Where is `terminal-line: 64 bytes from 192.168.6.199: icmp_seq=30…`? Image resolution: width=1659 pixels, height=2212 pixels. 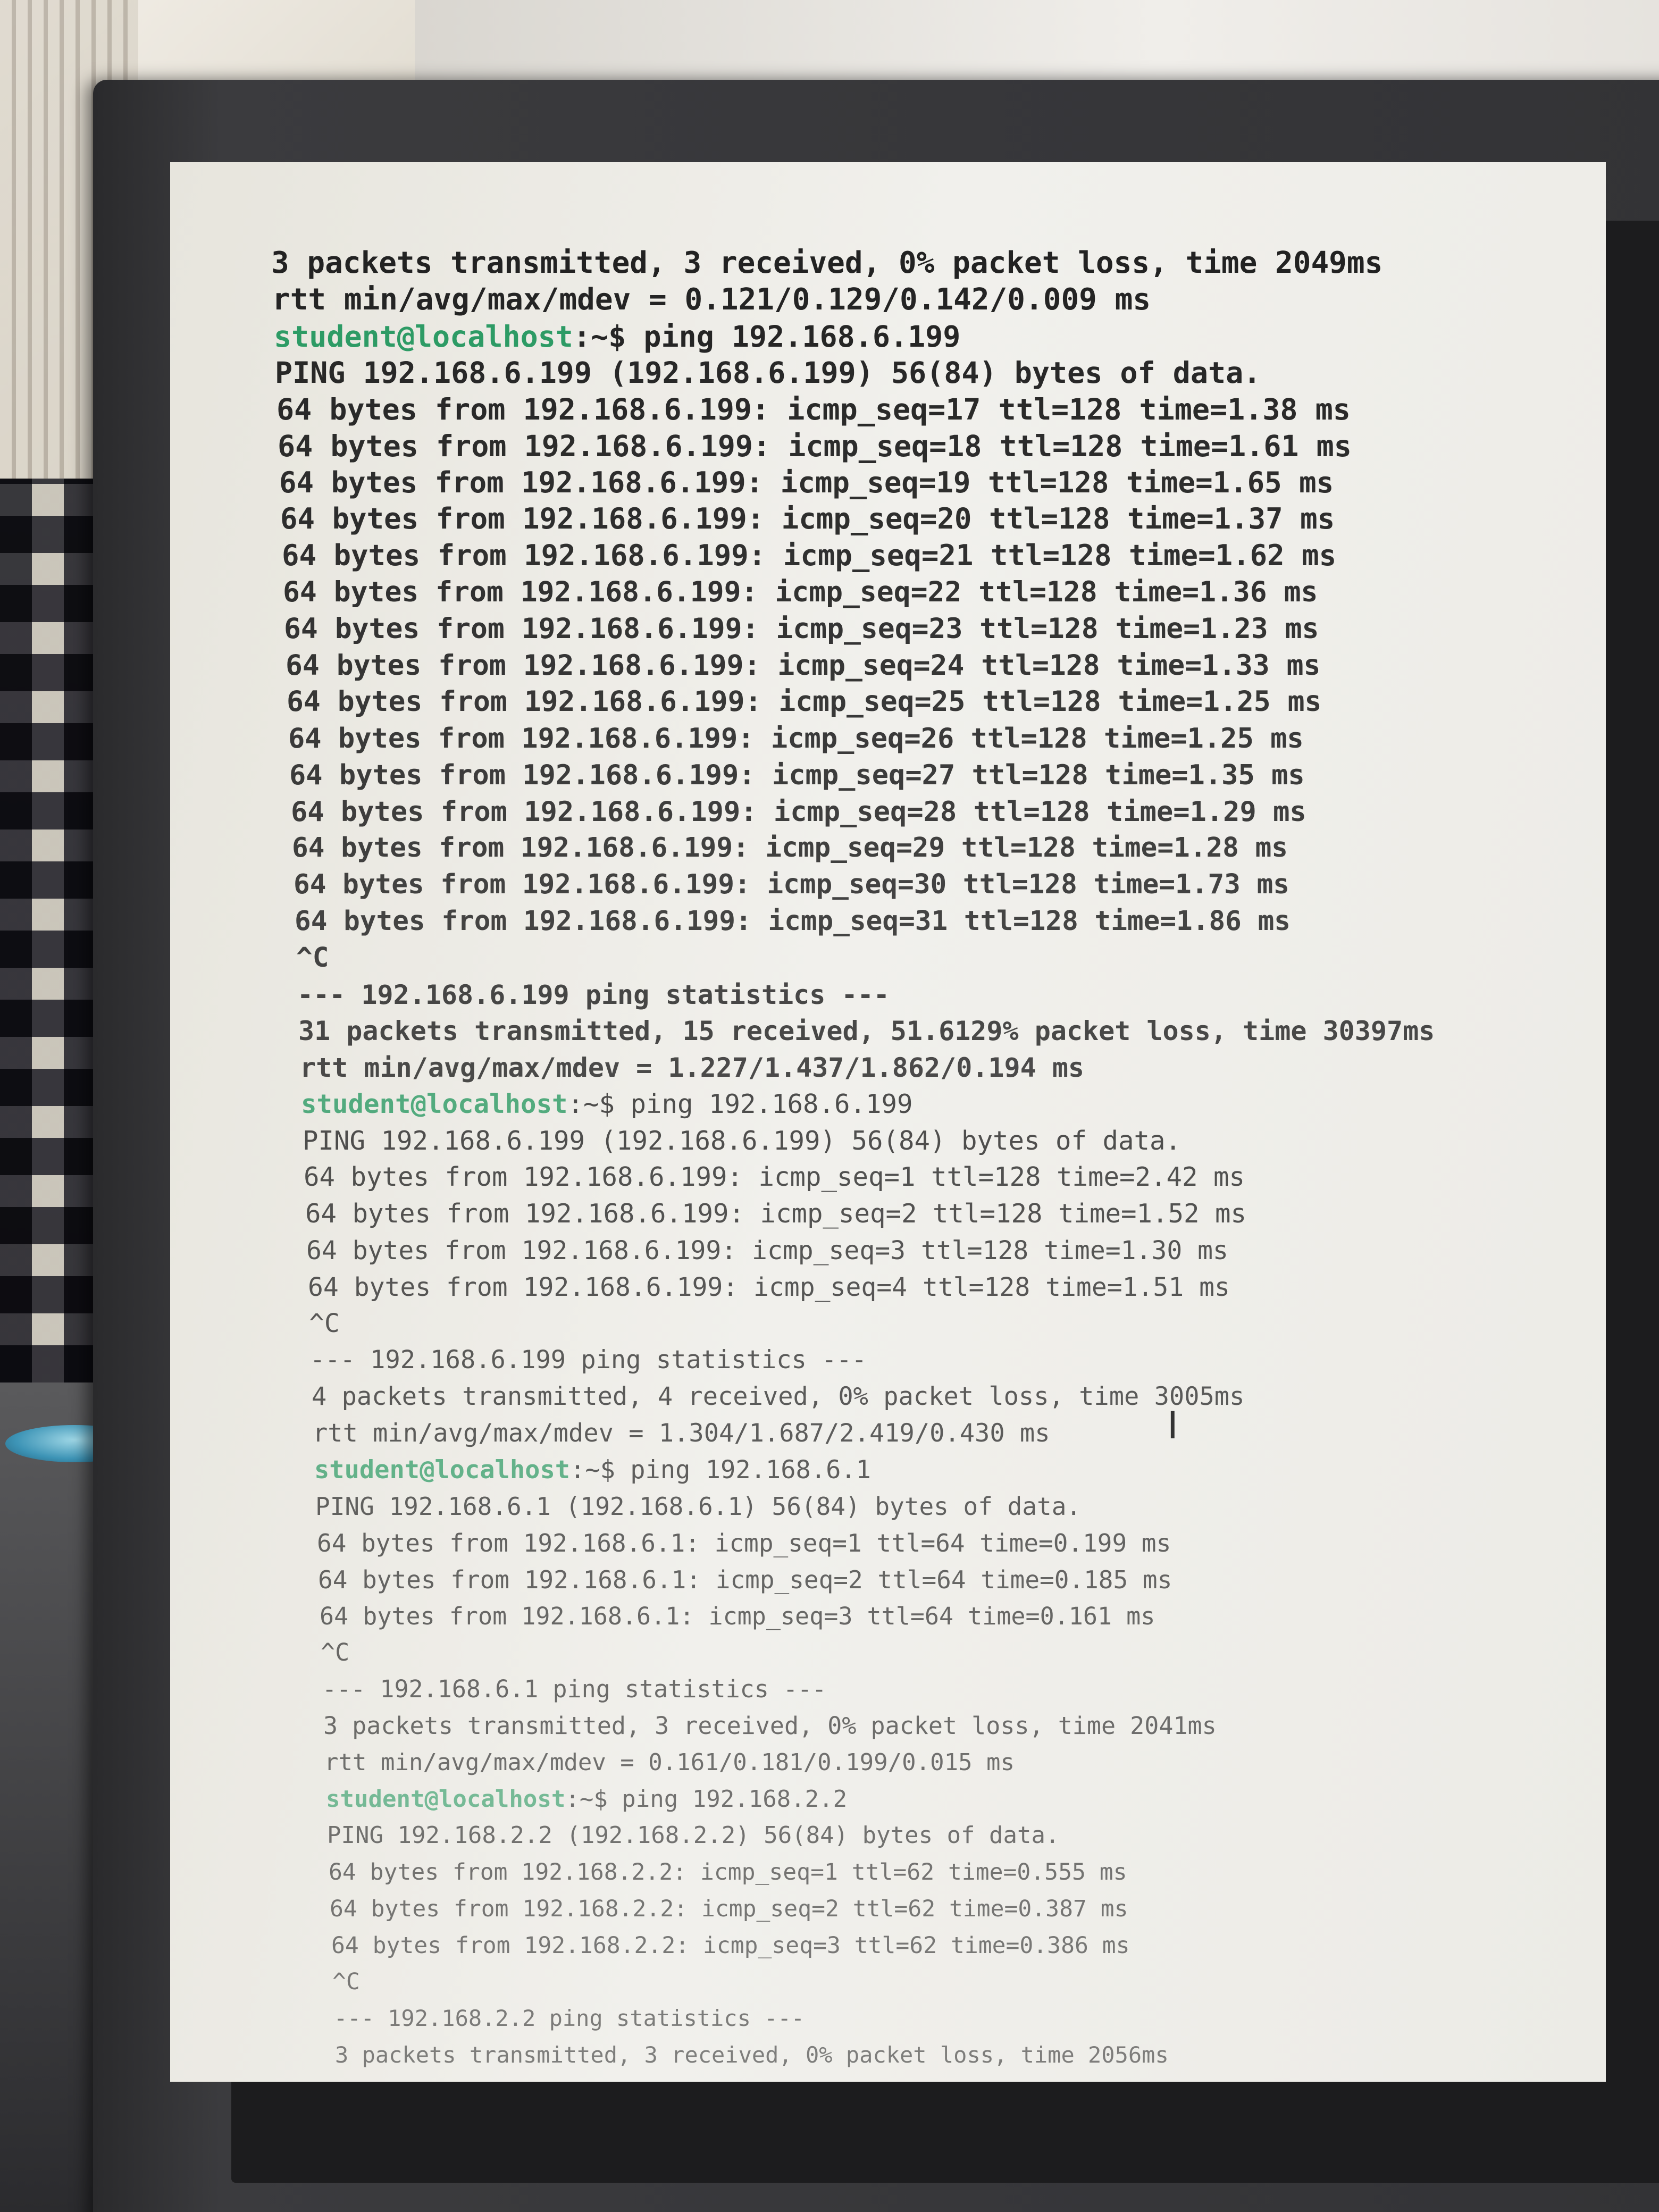
terminal-line: 64 bytes from 192.168.6.199: icmp_seq=30… is located at coordinates (791, 884).